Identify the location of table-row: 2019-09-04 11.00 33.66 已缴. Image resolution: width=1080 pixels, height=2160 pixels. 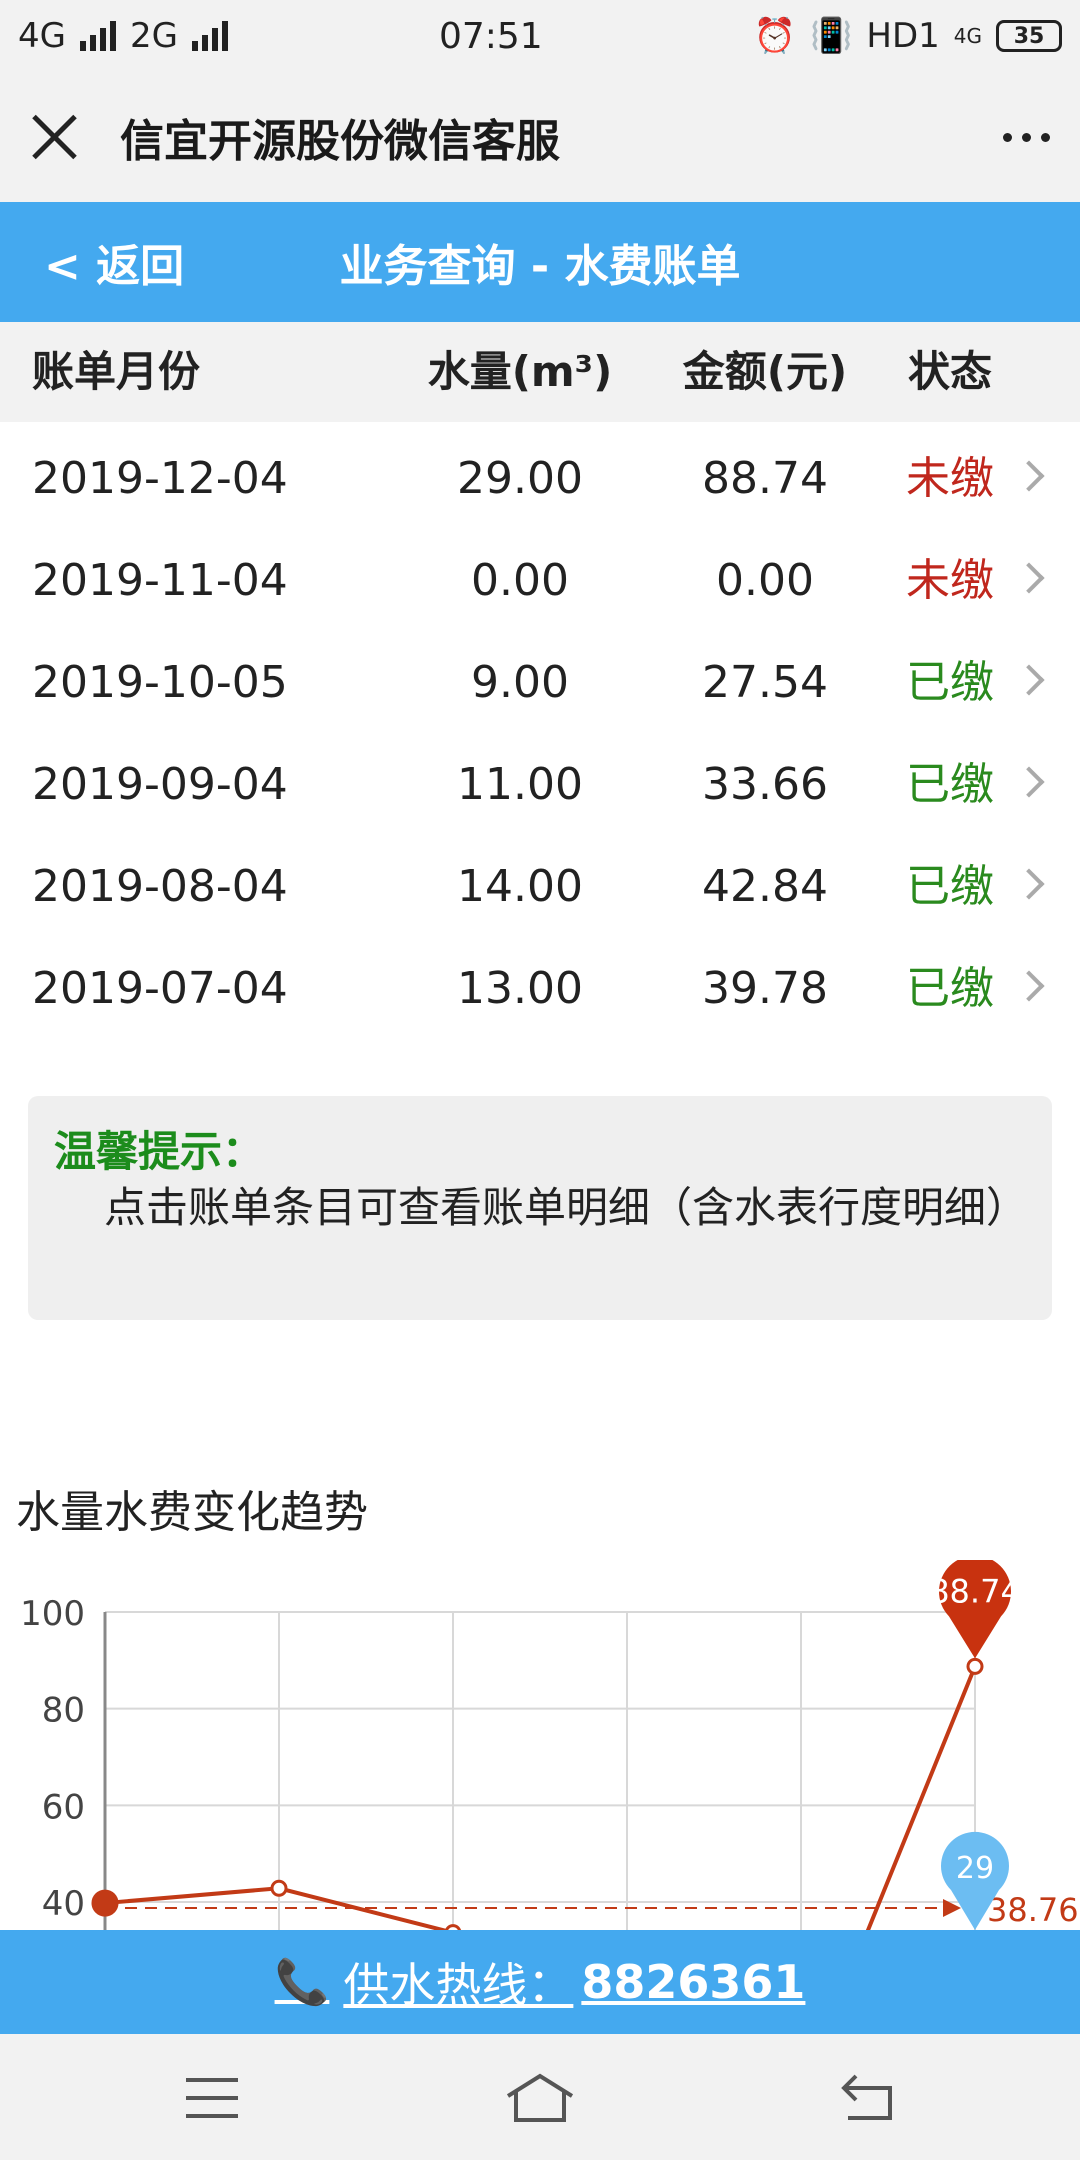
(540, 785).